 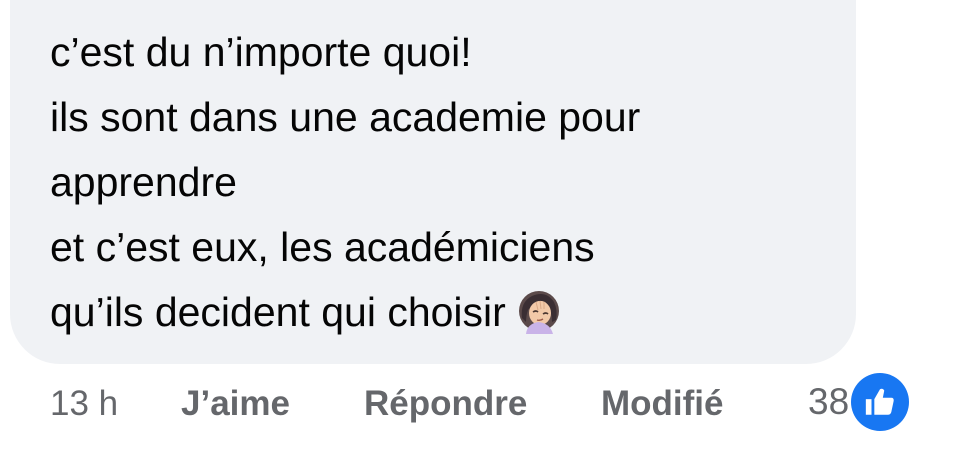 What do you see at coordinates (662, 404) in the screenshot?
I see `edited-label: Modifié` at bounding box center [662, 404].